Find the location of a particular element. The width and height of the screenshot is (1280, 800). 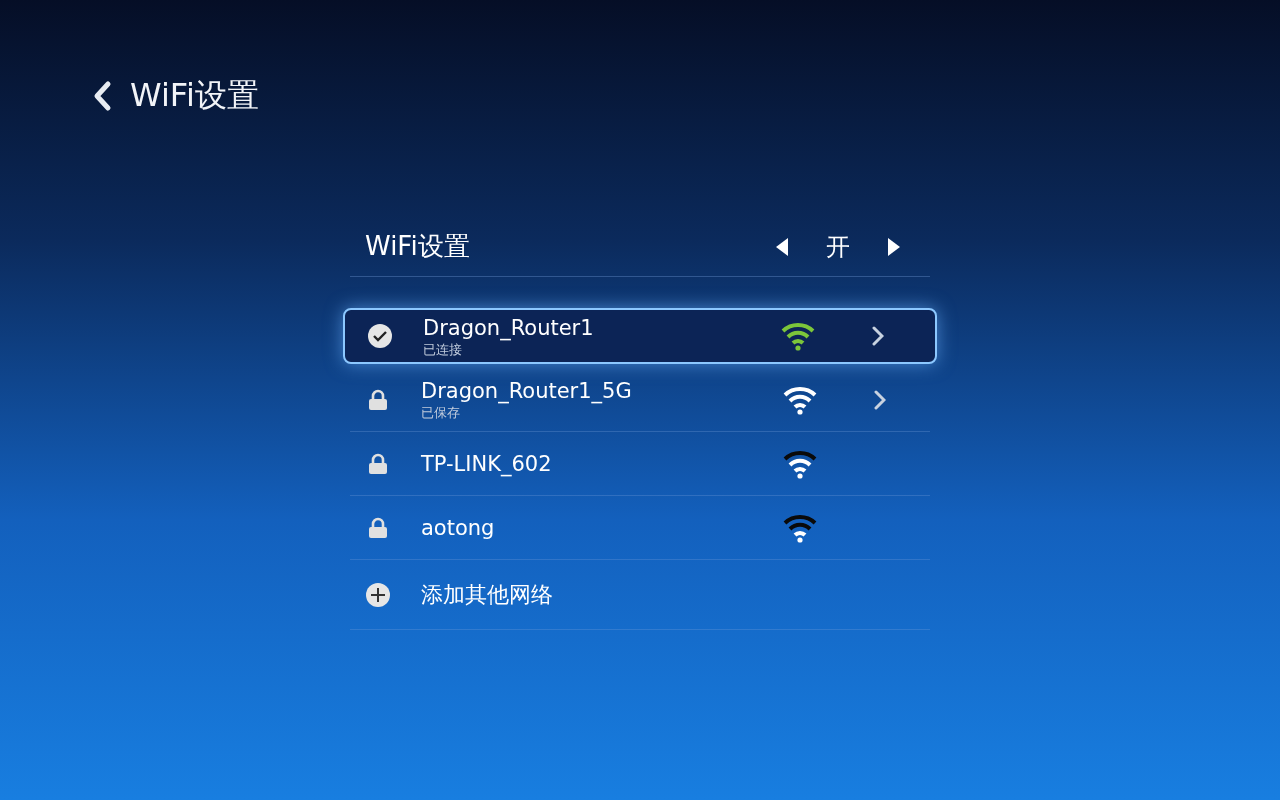

page-title: WiFi设置 is located at coordinates (194, 95).